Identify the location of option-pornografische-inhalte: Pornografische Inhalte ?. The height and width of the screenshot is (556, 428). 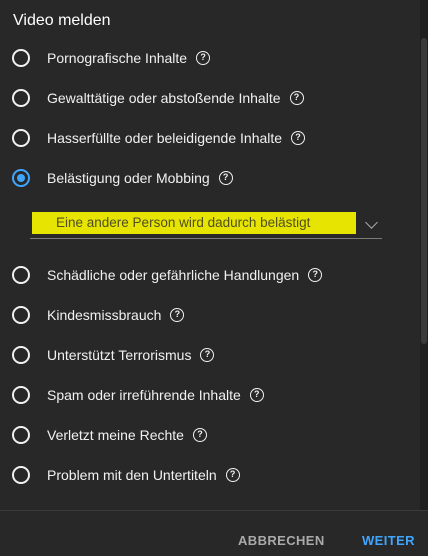
(111, 58).